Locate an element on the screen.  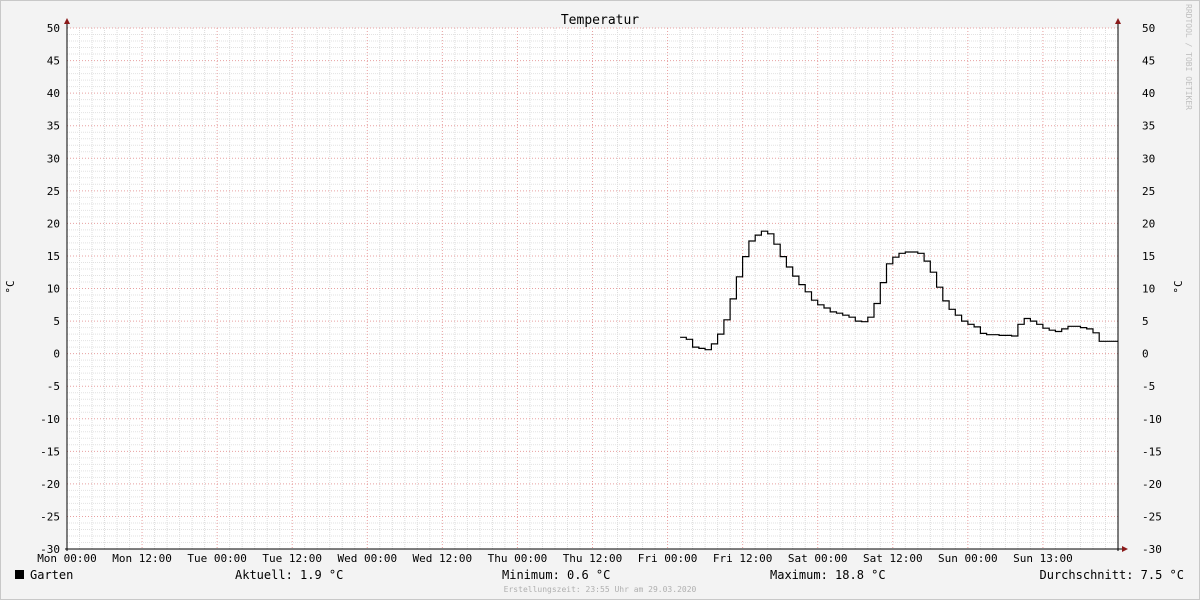
x-tick-label: Sun 00:00 is located at coordinates (968, 558).